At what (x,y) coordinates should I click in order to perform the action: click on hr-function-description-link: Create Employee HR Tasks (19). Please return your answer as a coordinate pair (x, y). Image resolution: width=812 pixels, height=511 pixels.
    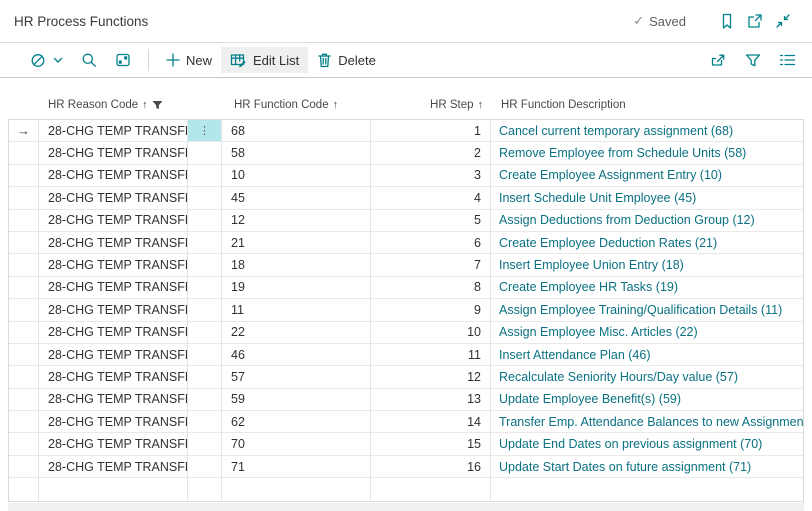
    Looking at the image, I should click on (588, 287).